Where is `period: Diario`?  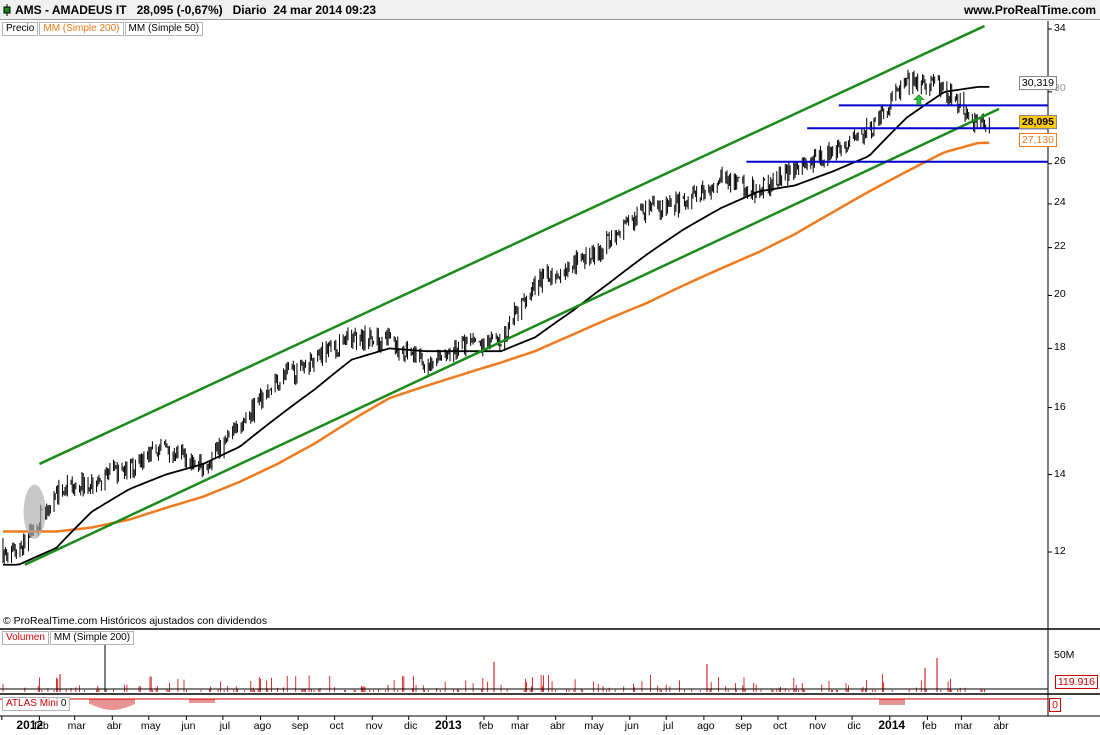 period: Diario is located at coordinates (249, 10).